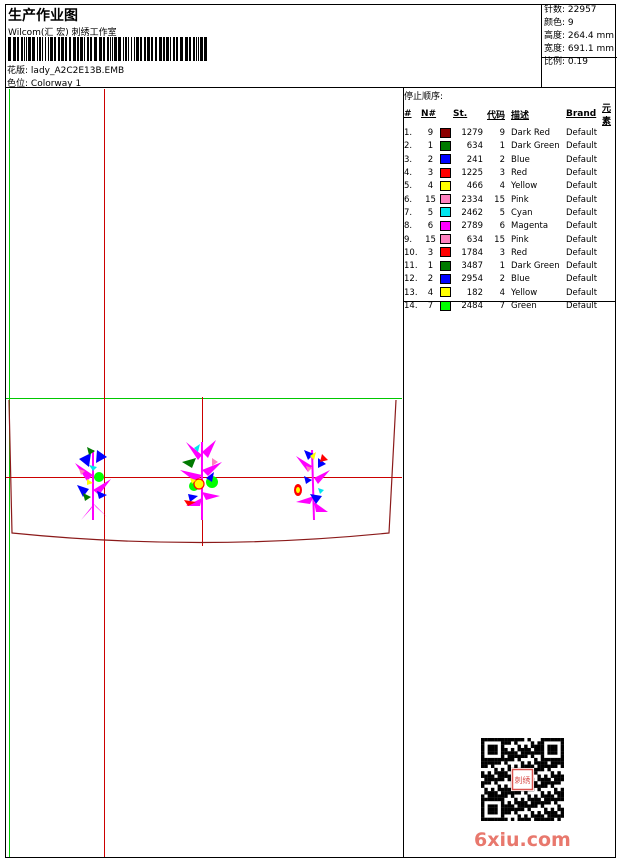 The width and height of the screenshot is (620, 860). I want to click on row-code: 6, so click(502, 226).